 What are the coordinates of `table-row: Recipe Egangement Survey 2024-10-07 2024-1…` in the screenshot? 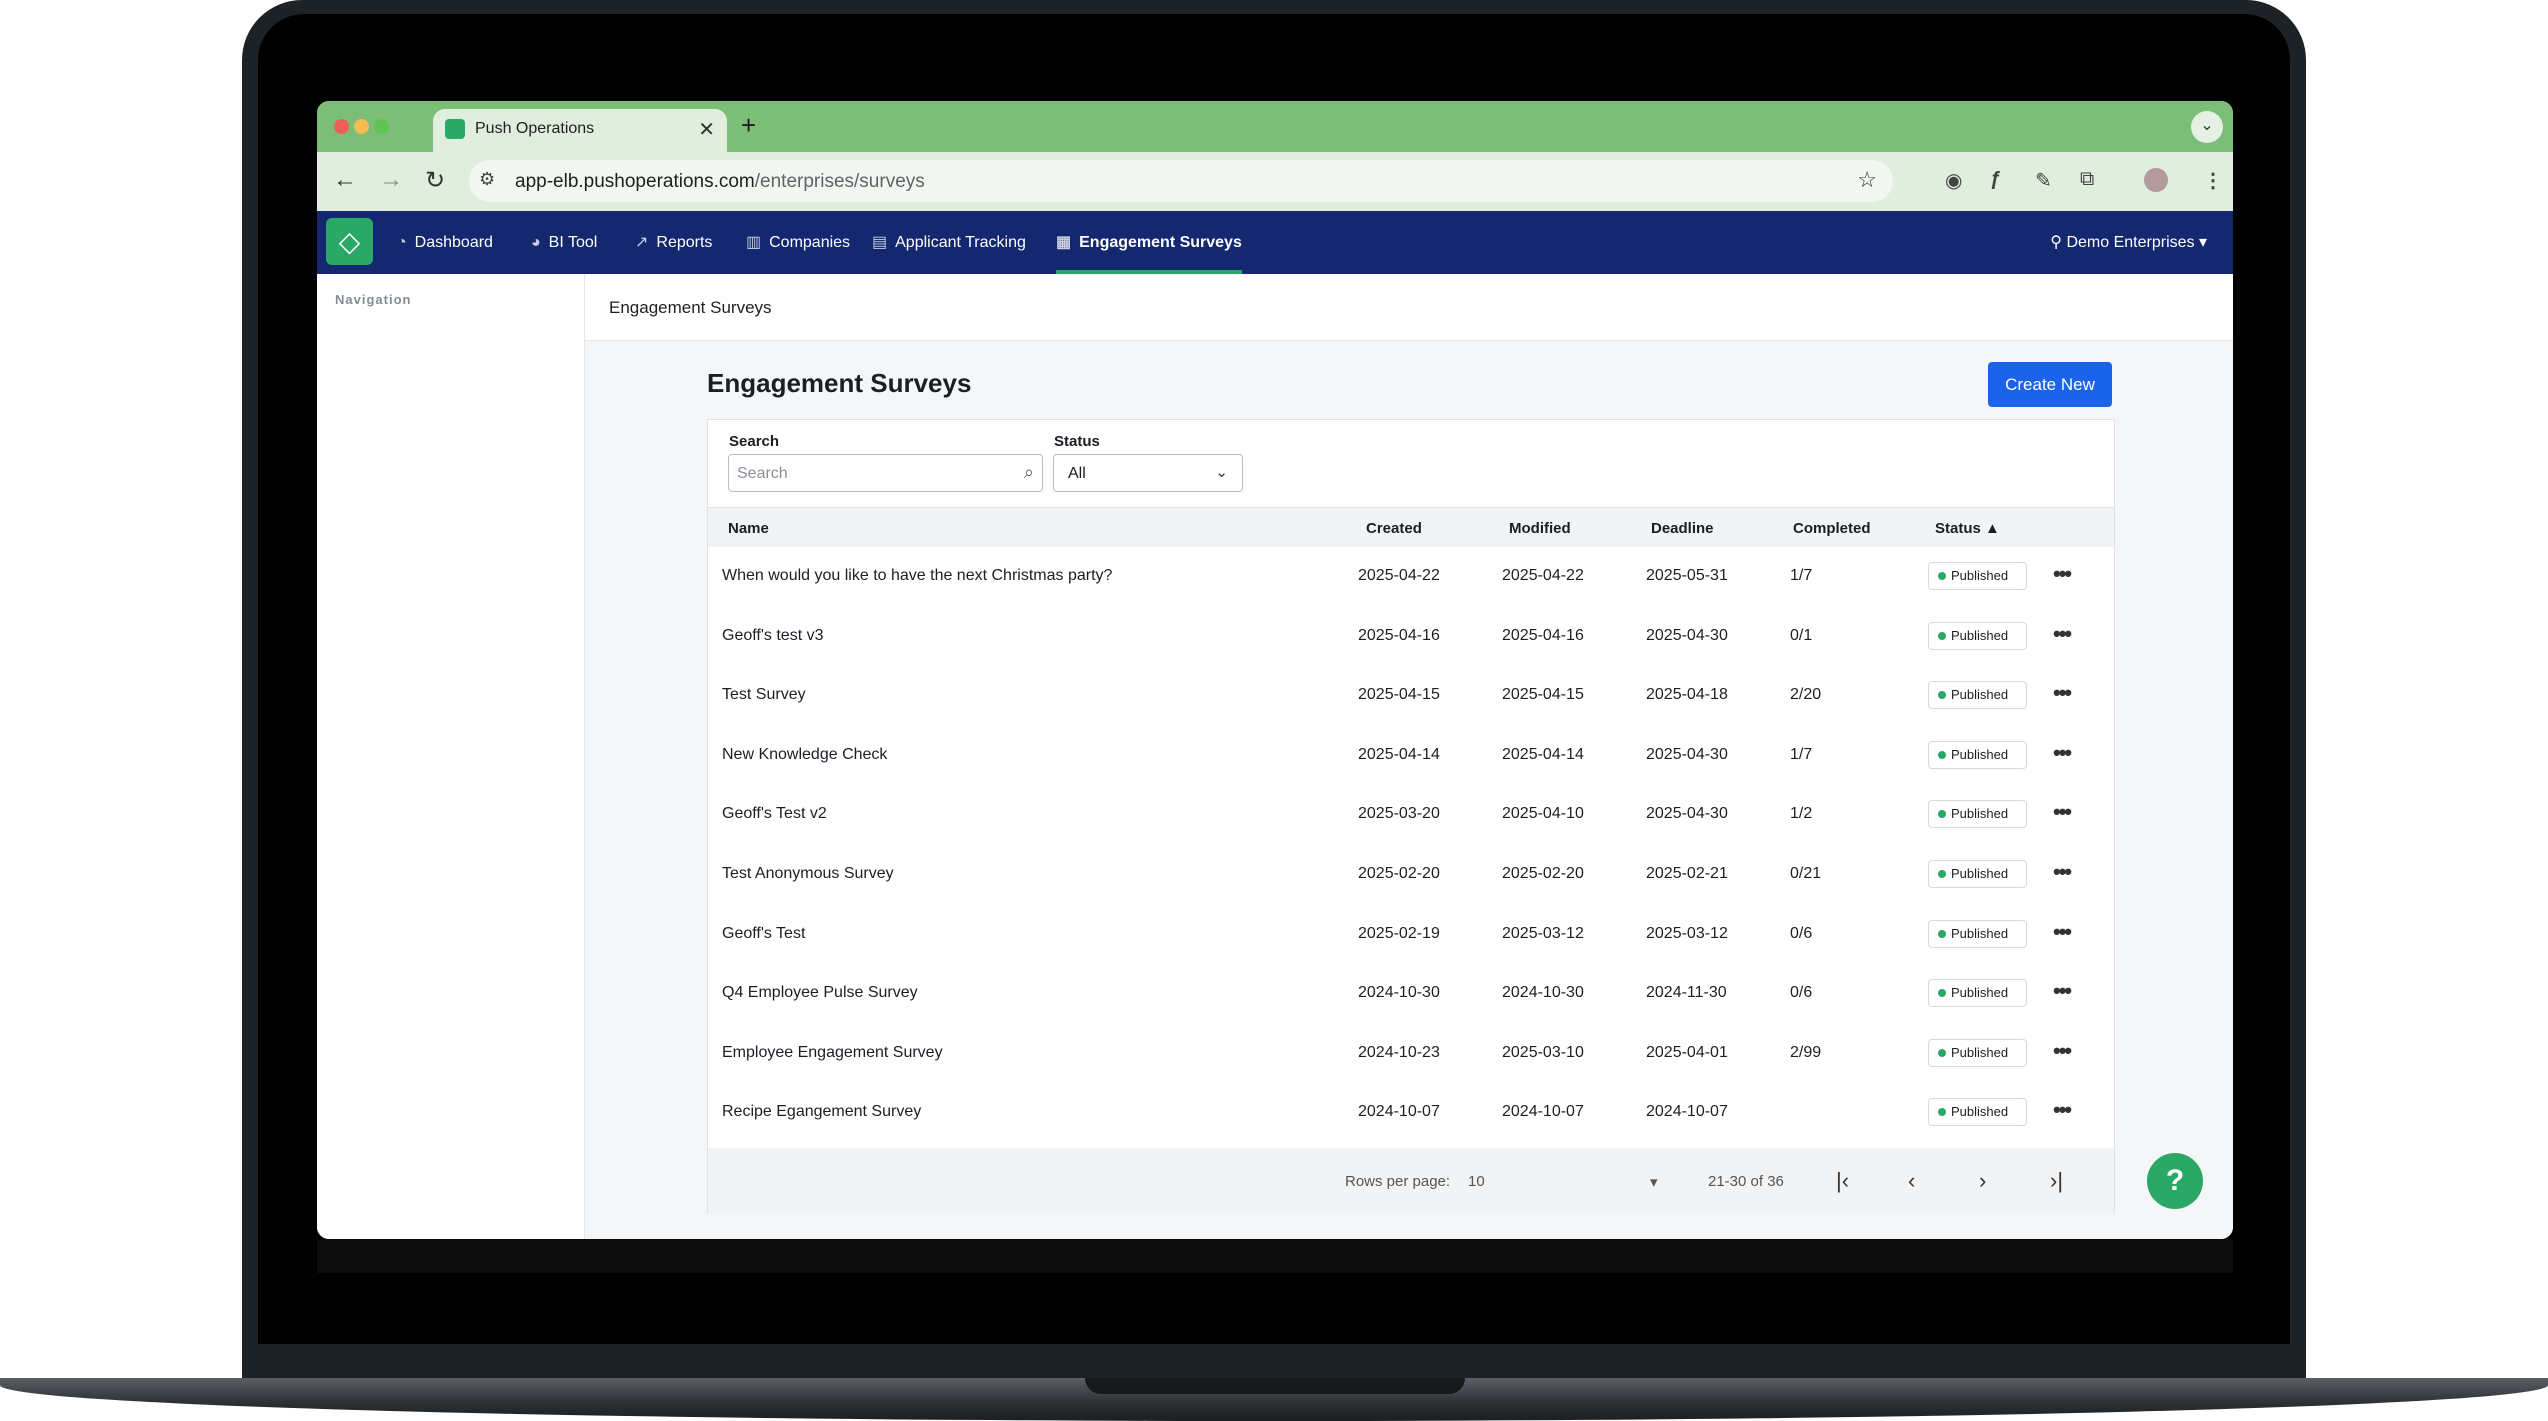 It's located at (1411, 1112).